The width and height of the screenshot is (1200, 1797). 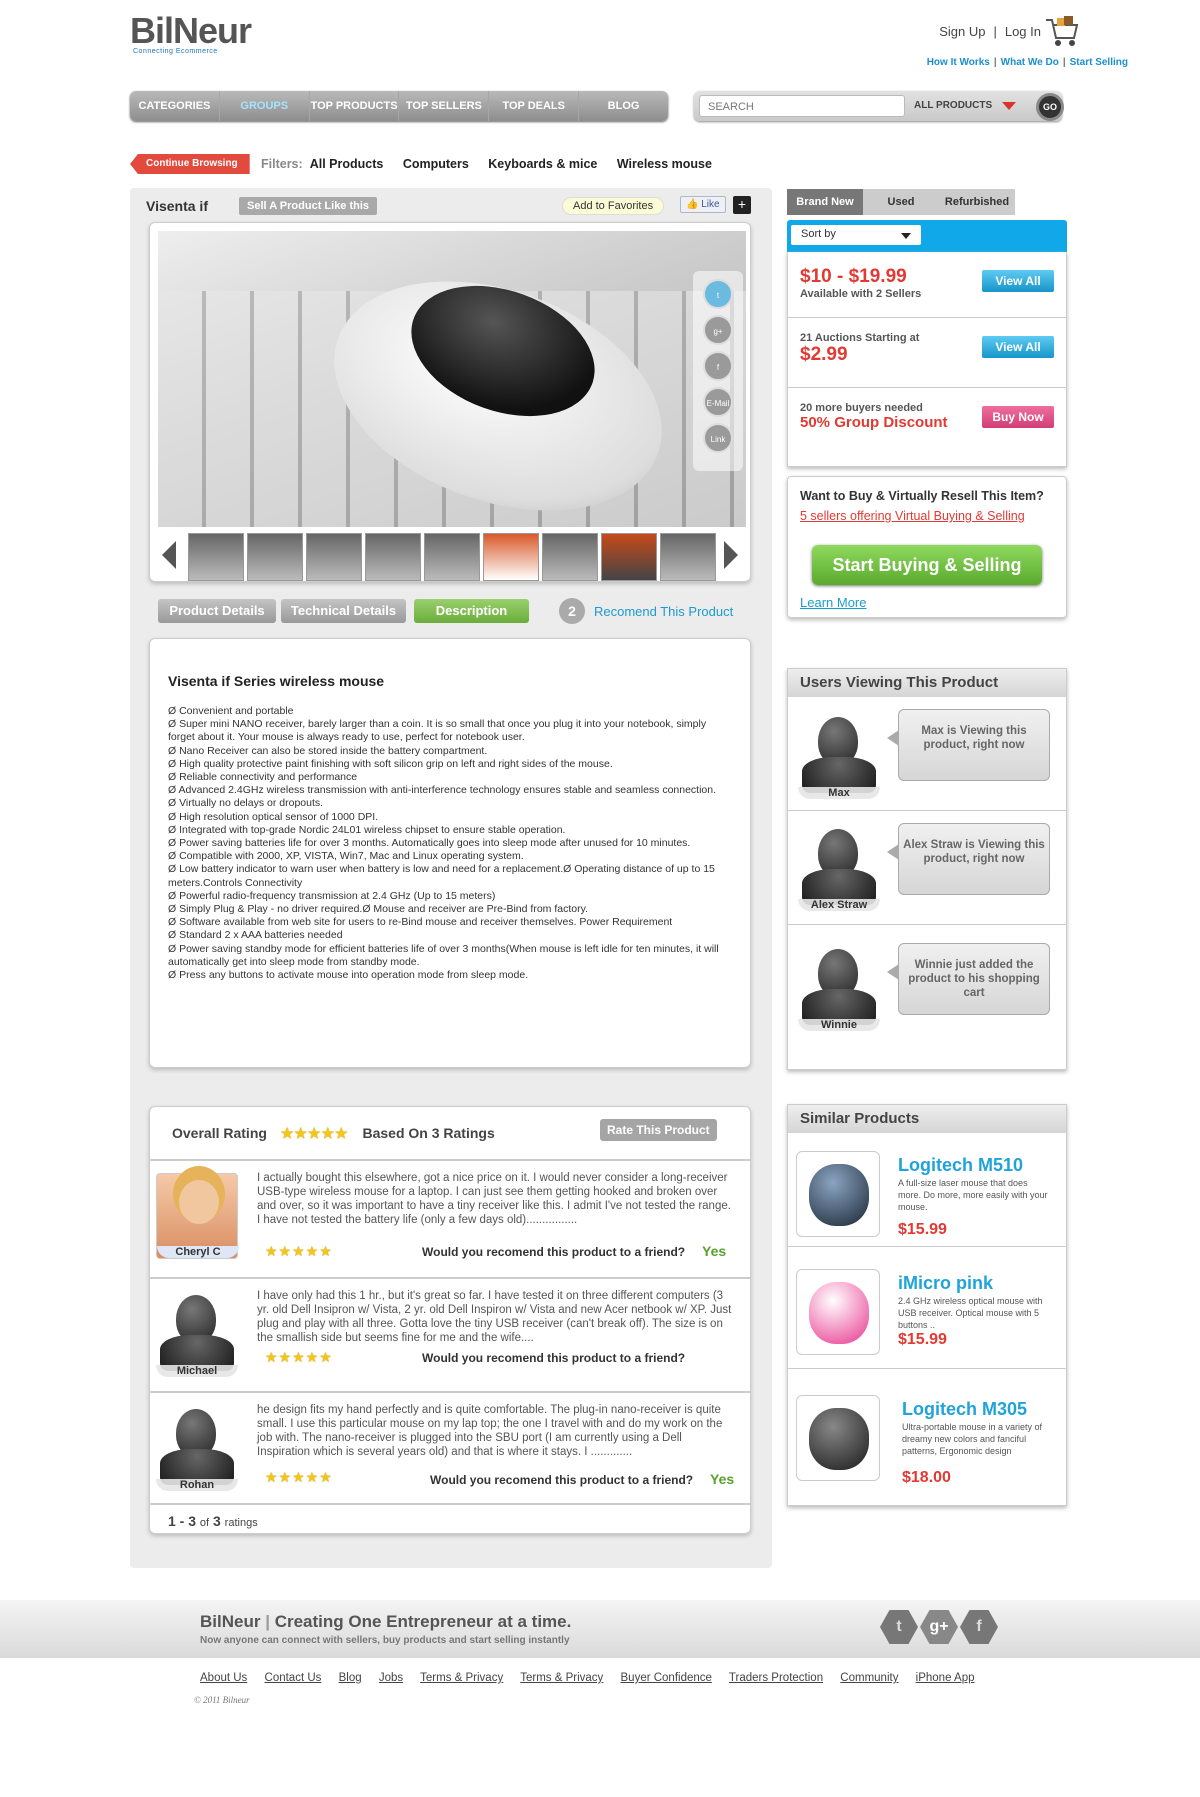 I want to click on signup-link: Sign Up, so click(x=962, y=31).